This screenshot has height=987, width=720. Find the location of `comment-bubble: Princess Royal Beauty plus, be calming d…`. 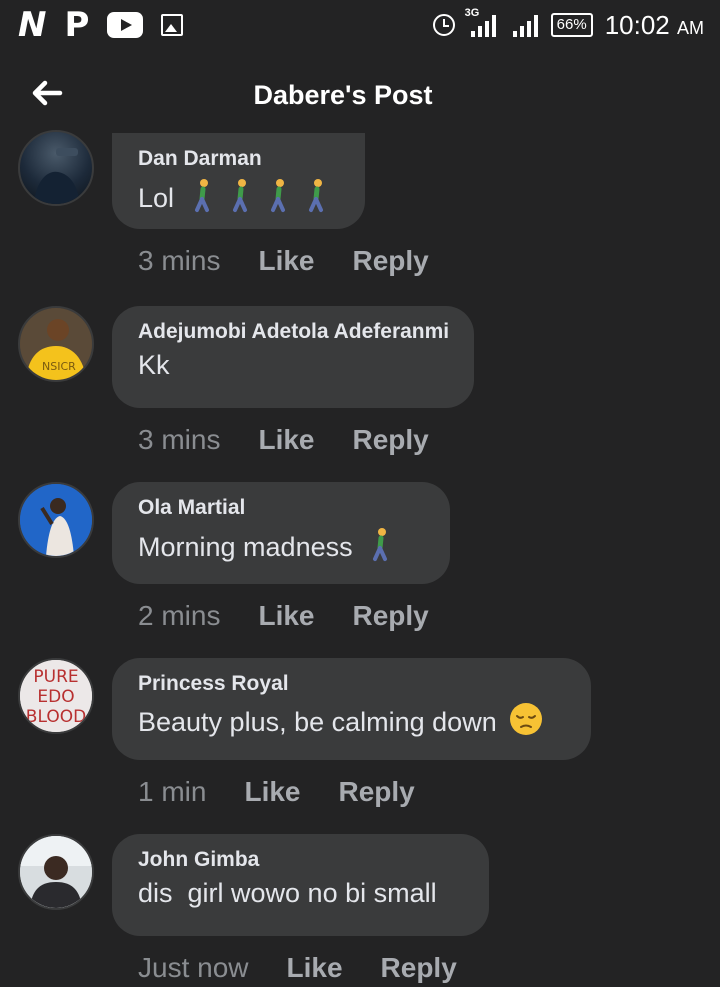

comment-bubble: Princess Royal Beauty plus, be calming d… is located at coordinates (351, 709).